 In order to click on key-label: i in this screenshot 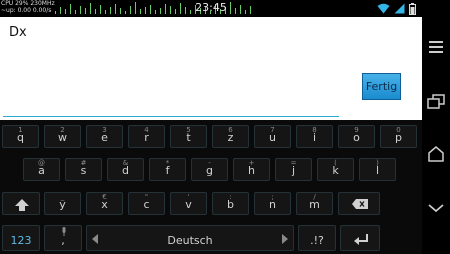, I will do `click(314, 137)`.